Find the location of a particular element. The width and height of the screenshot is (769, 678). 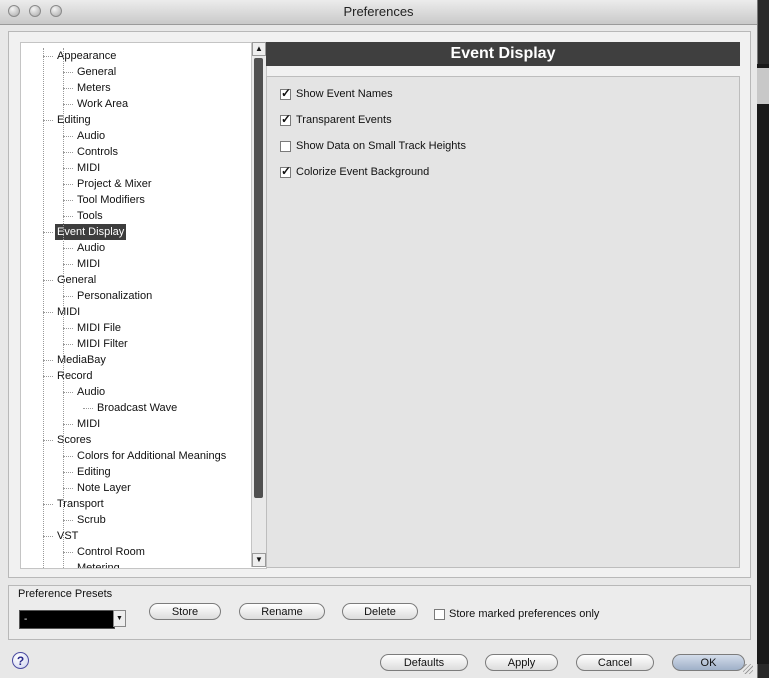

window-title: Preferences is located at coordinates (378, 11).